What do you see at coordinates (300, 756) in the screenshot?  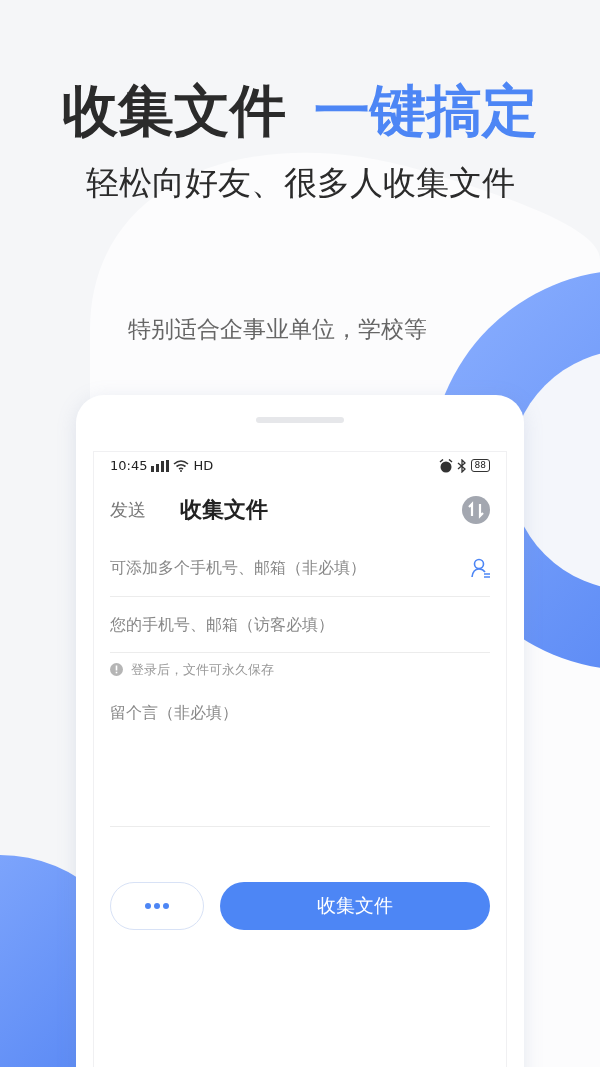 I see `message-field: 留个言（非必填）` at bounding box center [300, 756].